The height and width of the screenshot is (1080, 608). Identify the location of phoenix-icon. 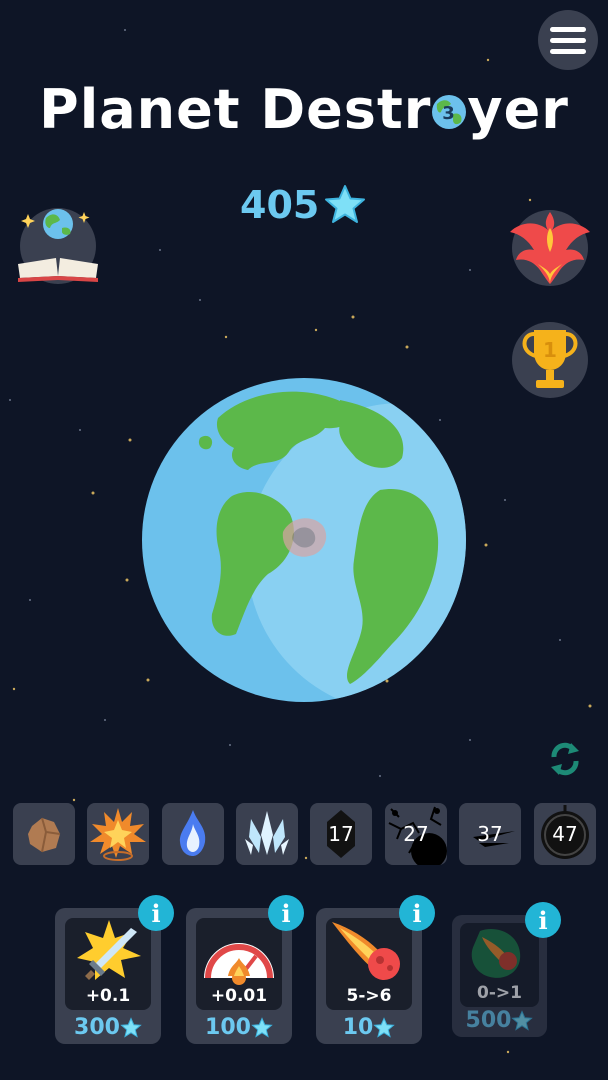
(550, 248).